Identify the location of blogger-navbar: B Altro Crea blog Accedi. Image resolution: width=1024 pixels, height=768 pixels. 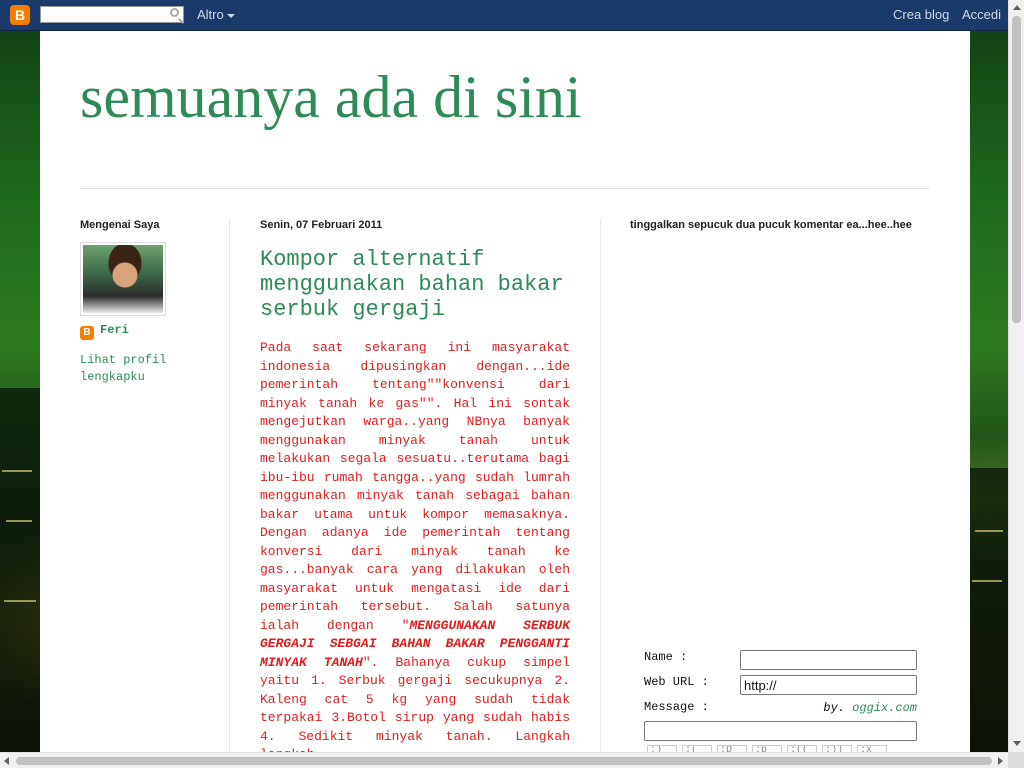
(512, 15).